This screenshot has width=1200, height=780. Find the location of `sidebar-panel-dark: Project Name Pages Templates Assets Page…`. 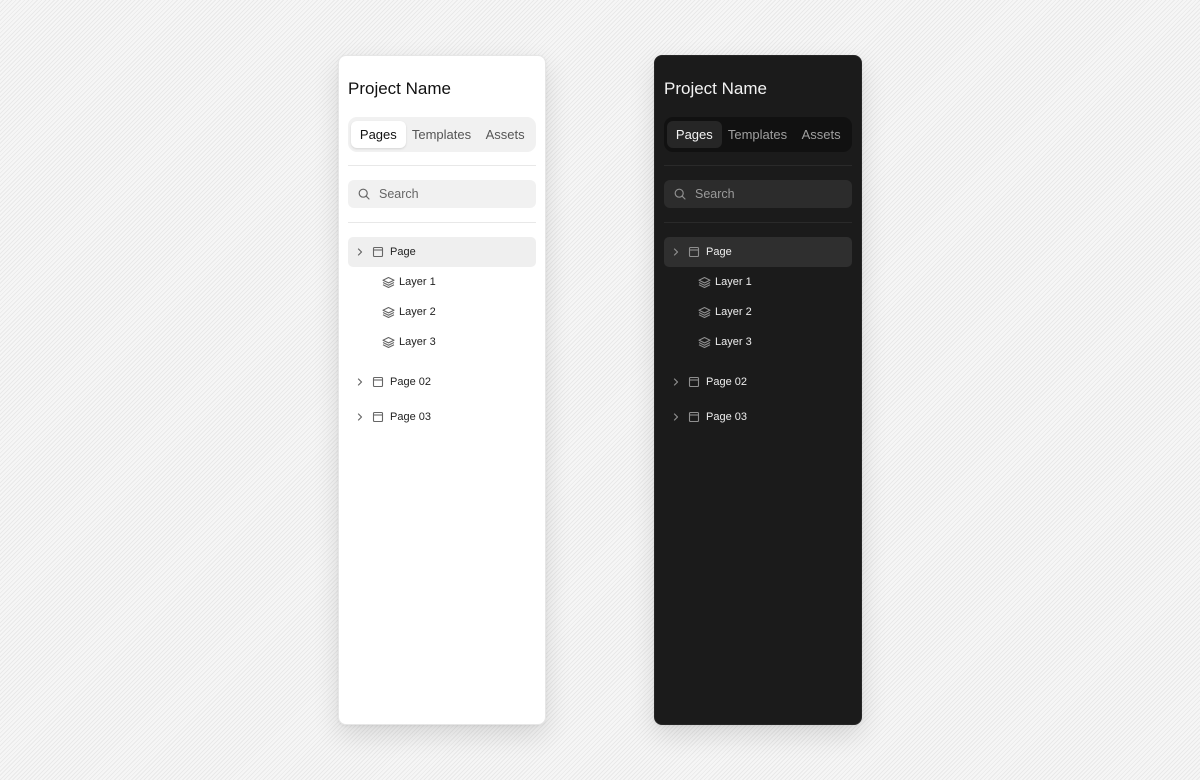

sidebar-panel-dark: Project Name Pages Templates Assets Page… is located at coordinates (758, 390).